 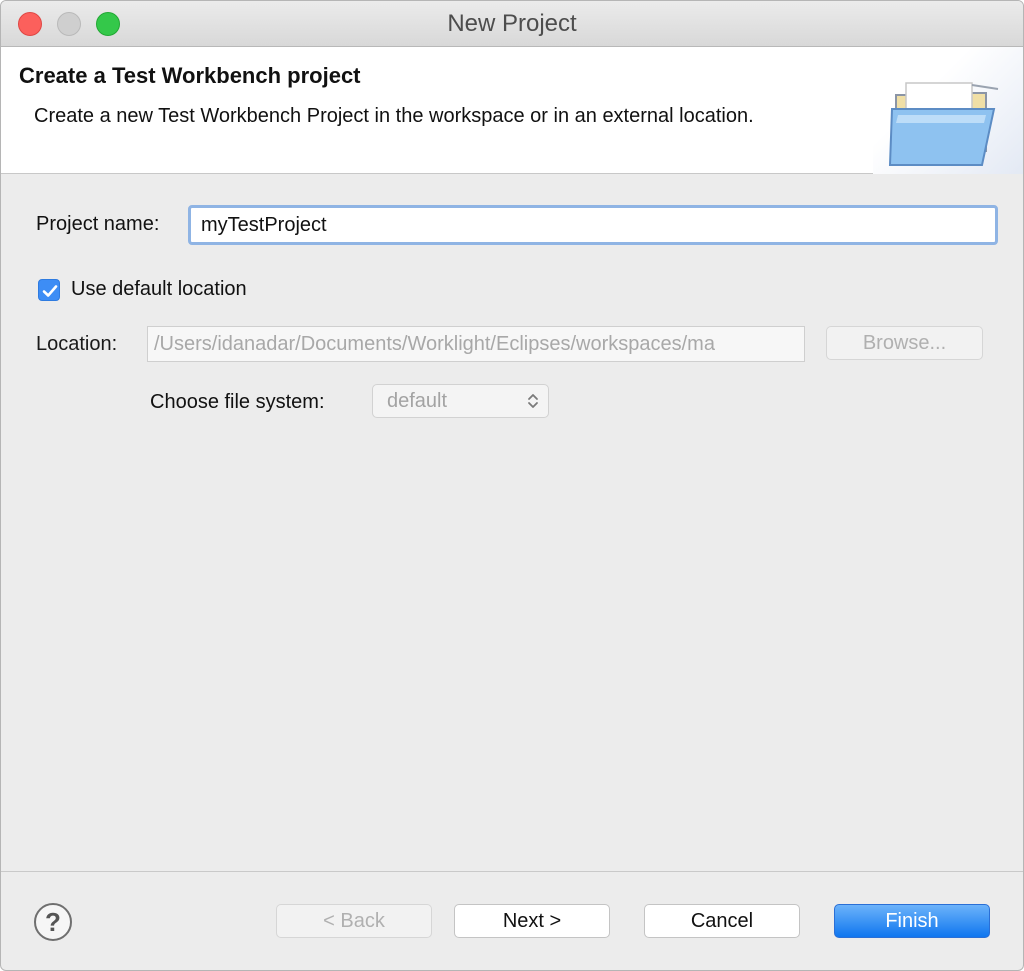 What do you see at coordinates (417, 401) in the screenshot?
I see `file-system-value: default` at bounding box center [417, 401].